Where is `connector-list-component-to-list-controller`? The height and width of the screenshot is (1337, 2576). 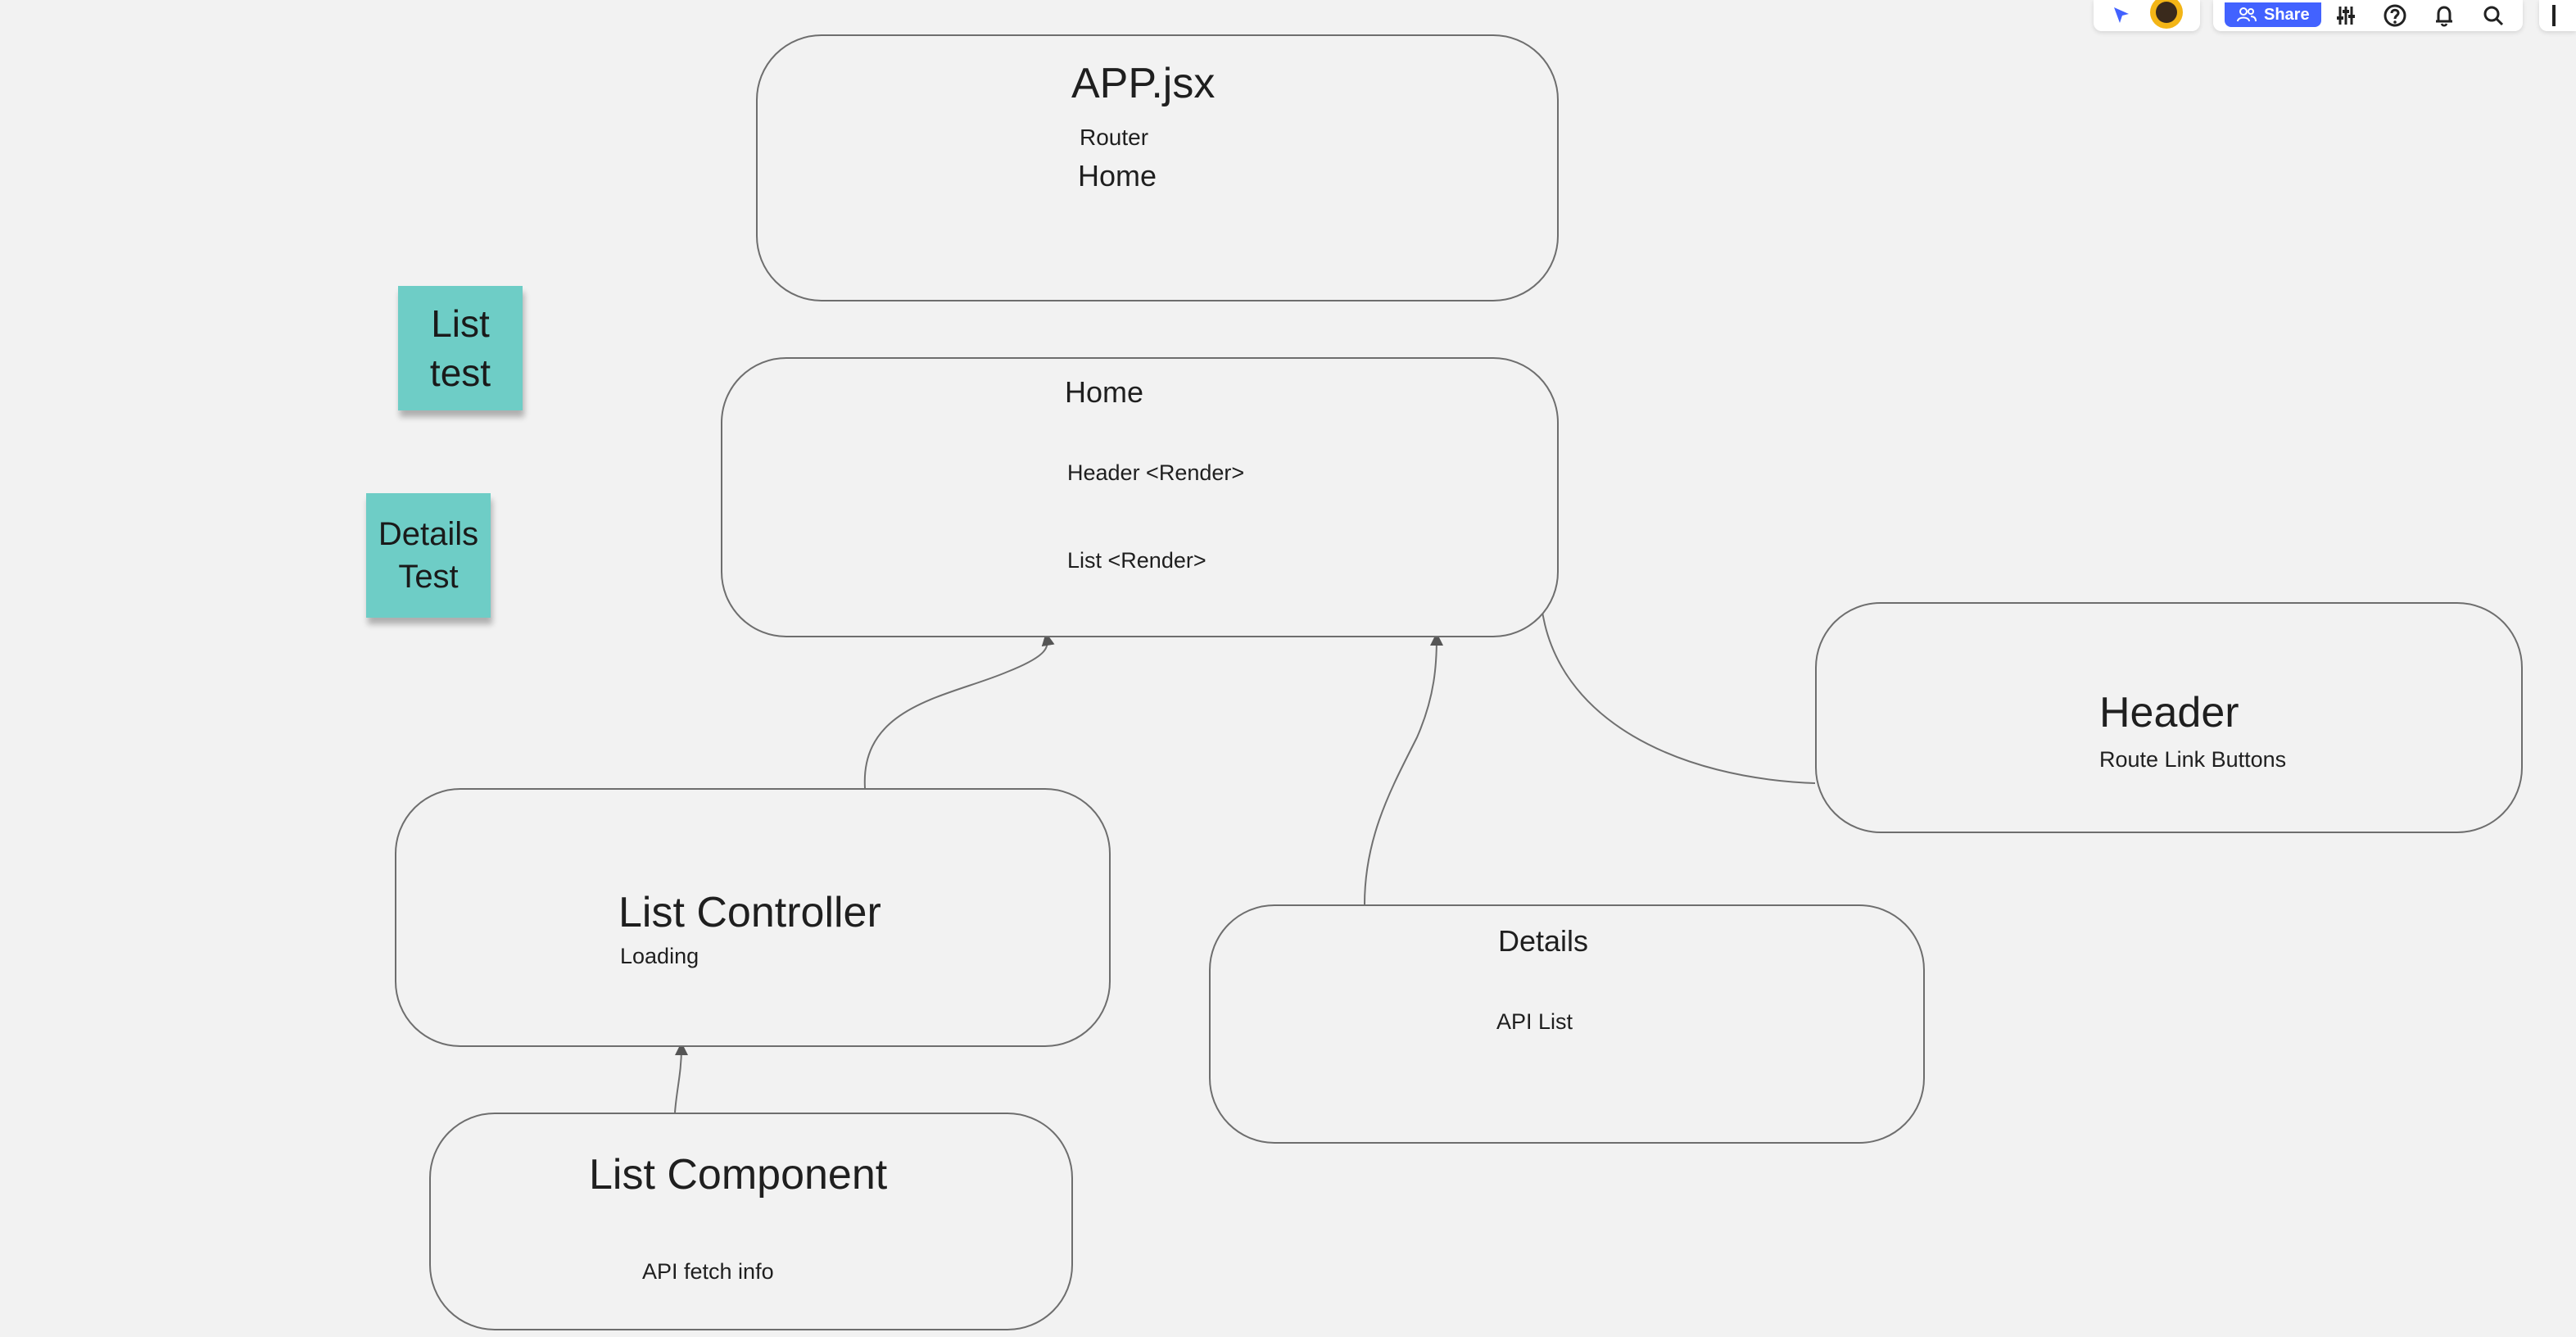
connector-list-component-to-list-controller is located at coordinates (681, 1077).